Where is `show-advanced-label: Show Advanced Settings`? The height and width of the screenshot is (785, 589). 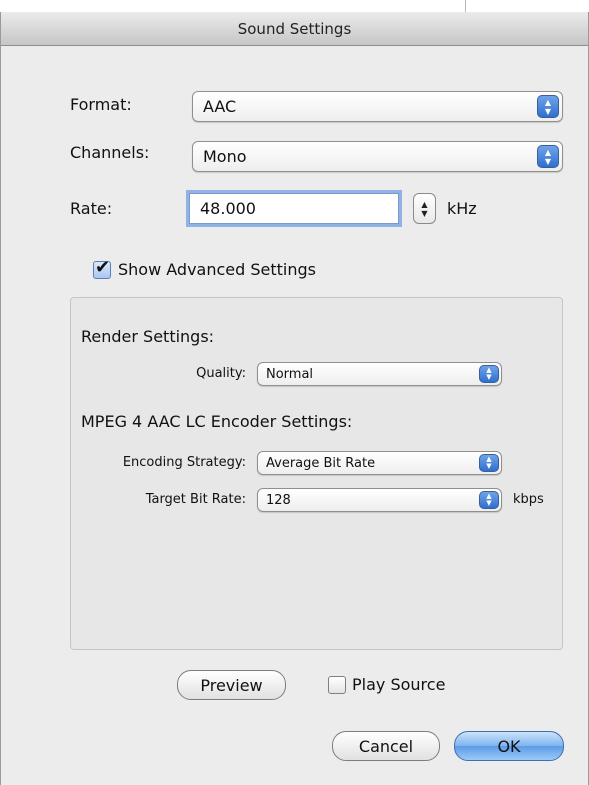
show-advanced-label: Show Advanced Settings is located at coordinates (217, 269).